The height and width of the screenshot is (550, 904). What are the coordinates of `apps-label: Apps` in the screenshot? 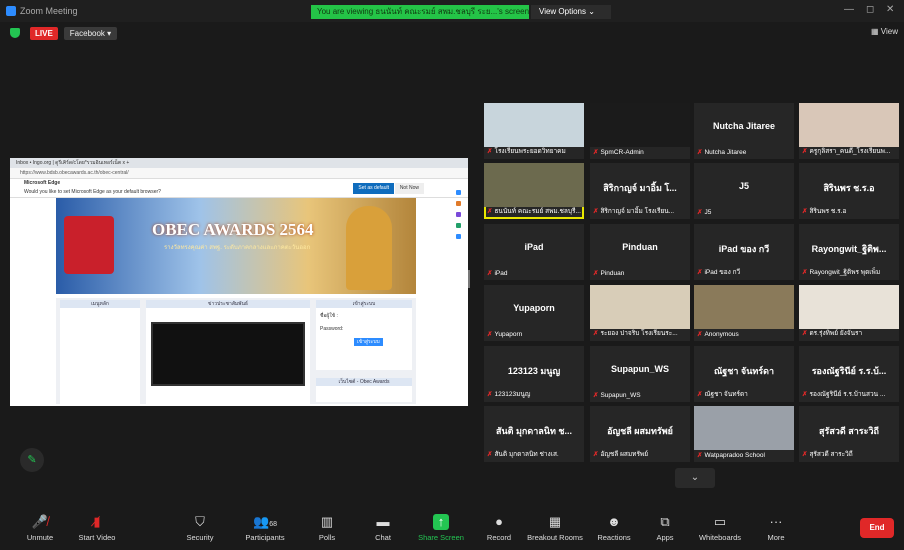 It's located at (665, 537).